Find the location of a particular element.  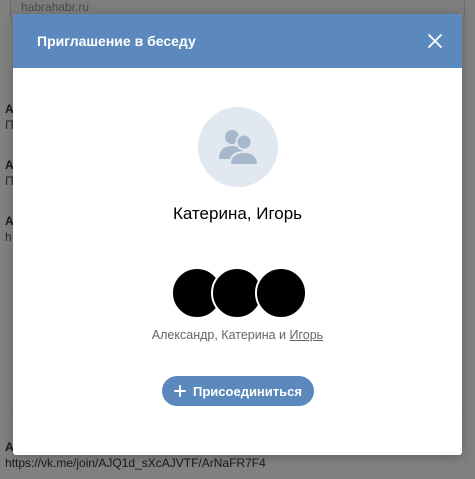

close-icon is located at coordinates (435, 41).